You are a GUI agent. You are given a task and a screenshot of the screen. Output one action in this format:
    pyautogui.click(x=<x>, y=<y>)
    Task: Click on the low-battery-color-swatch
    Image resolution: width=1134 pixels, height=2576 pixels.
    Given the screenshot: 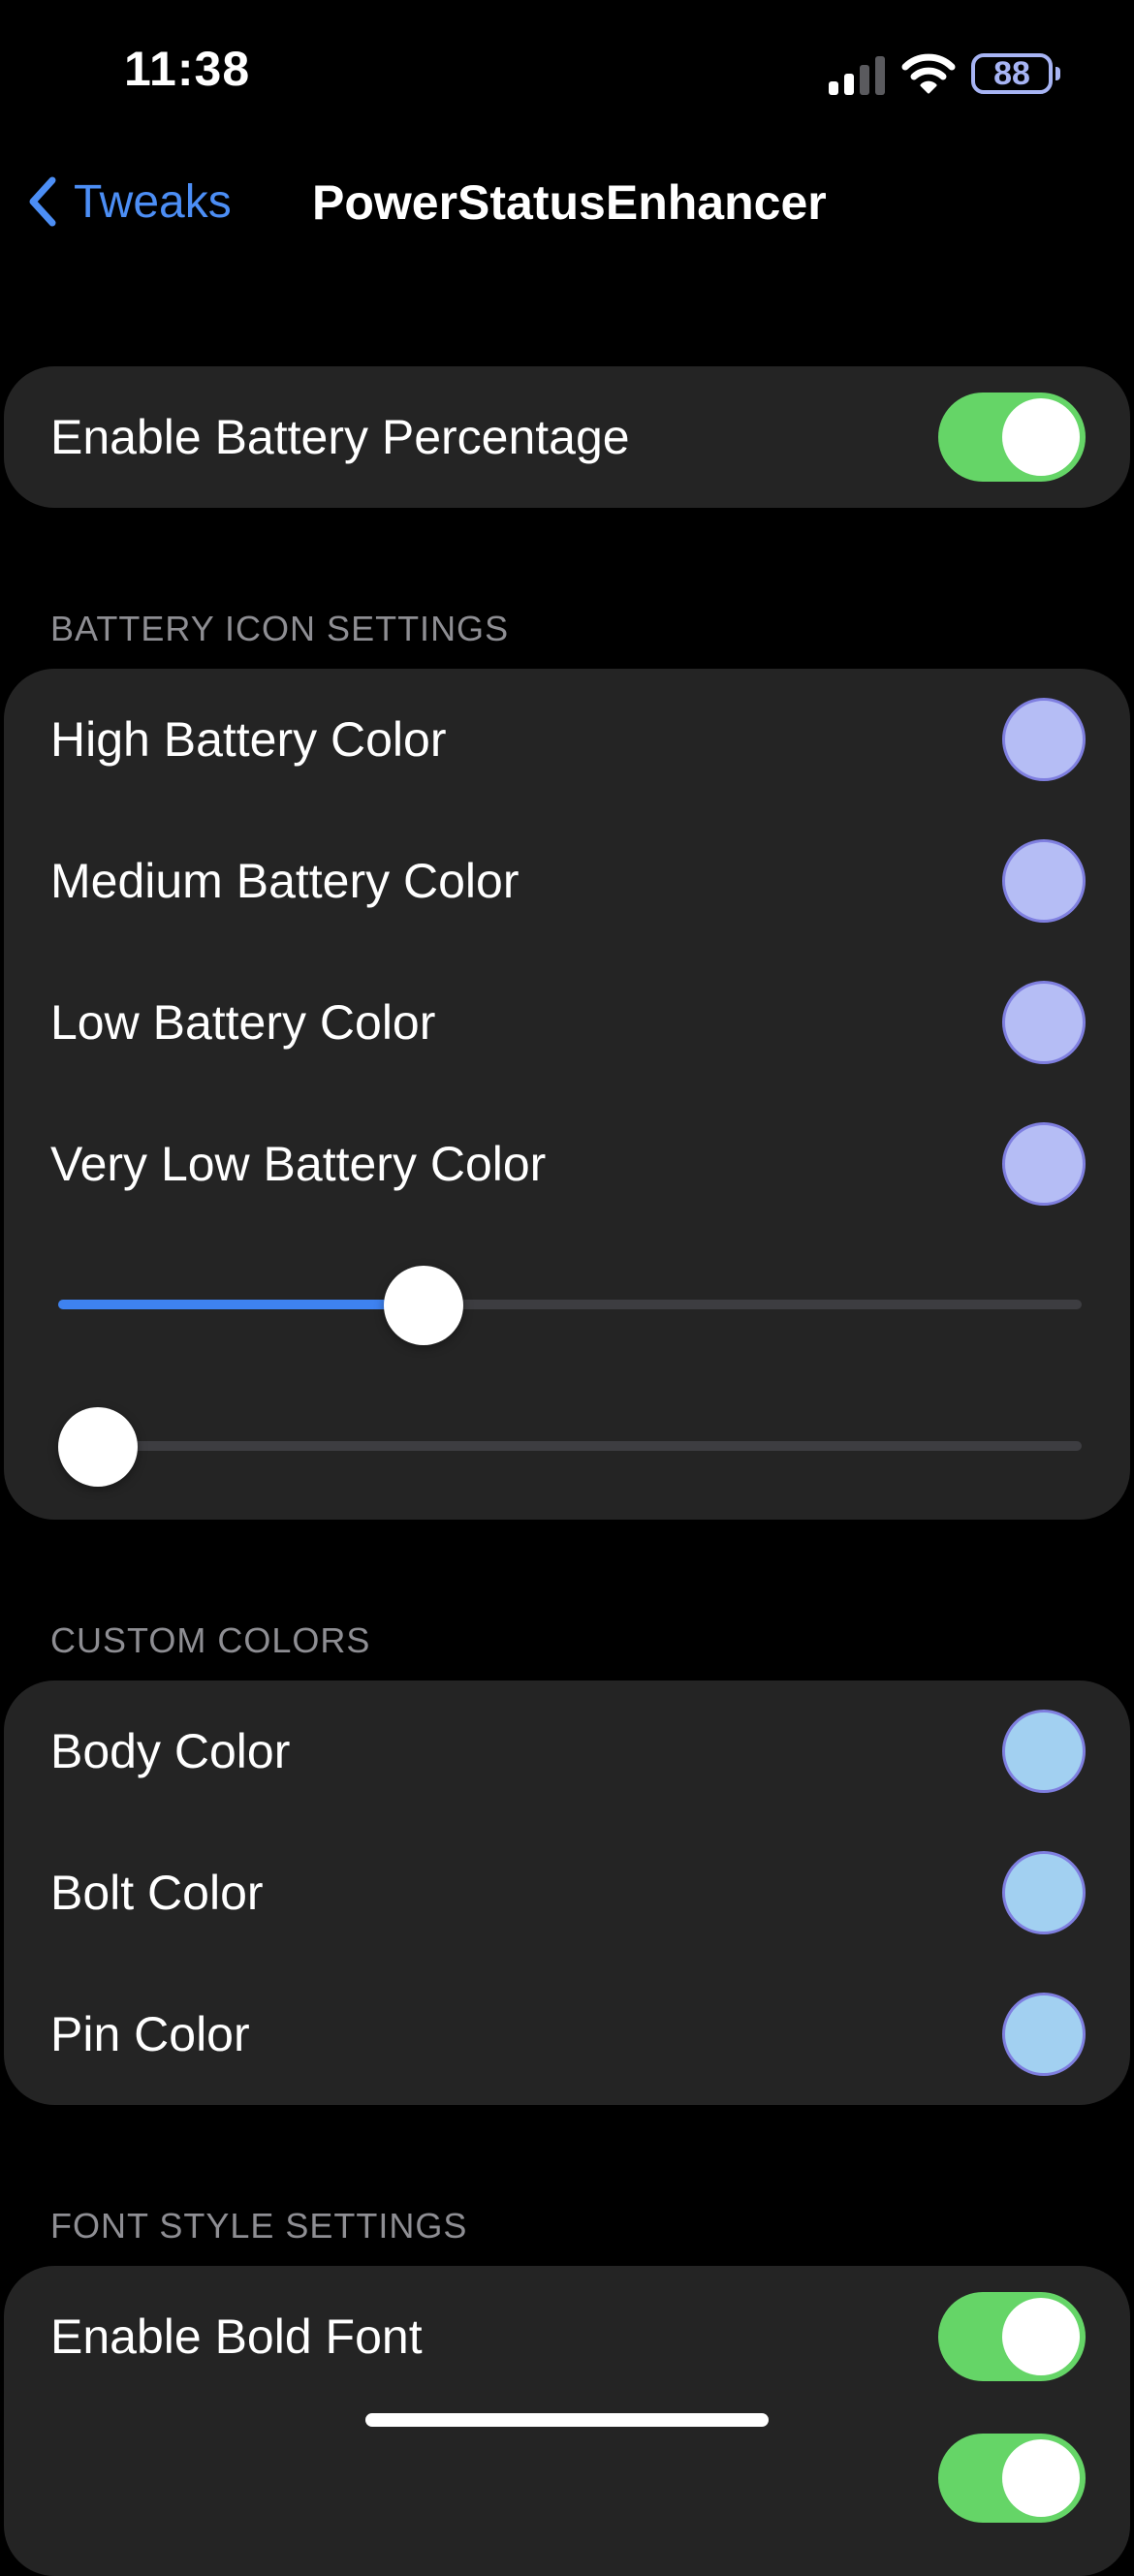 What is the action you would take?
    pyautogui.click(x=1044, y=1022)
    